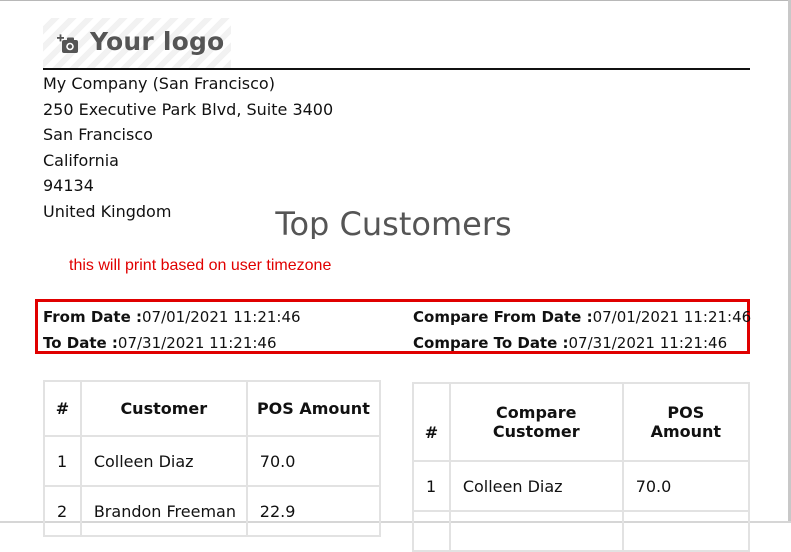 The width and height of the screenshot is (791, 552). I want to click on header-line: POS, so click(686, 412).